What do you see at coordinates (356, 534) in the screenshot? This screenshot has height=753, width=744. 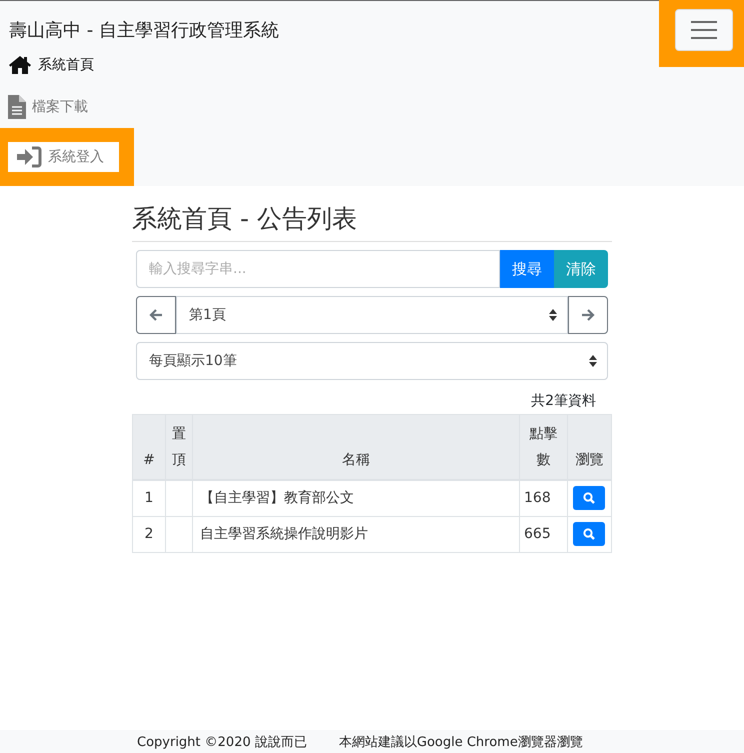 I see `table-cell: 自主學習系統操作說明影片` at bounding box center [356, 534].